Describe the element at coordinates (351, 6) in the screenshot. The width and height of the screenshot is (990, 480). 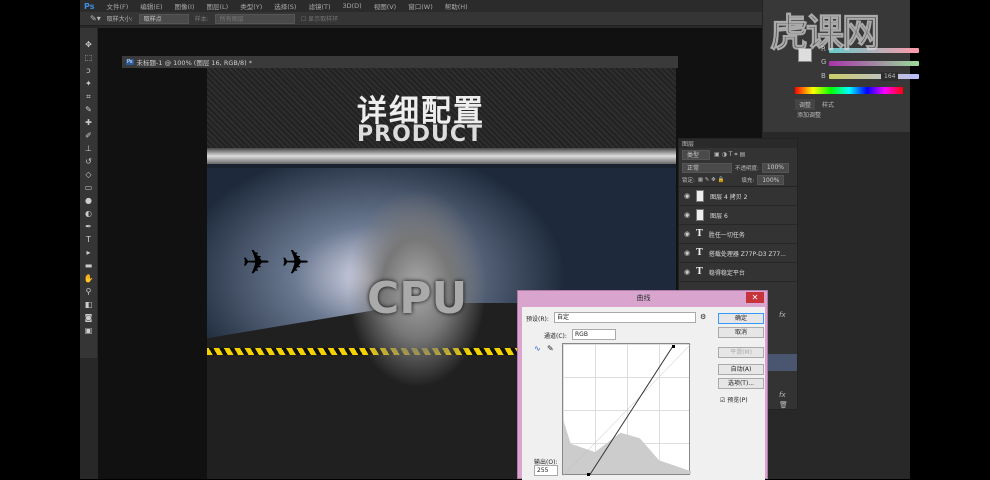
I see `menu-3d: 3D(D)` at that location.